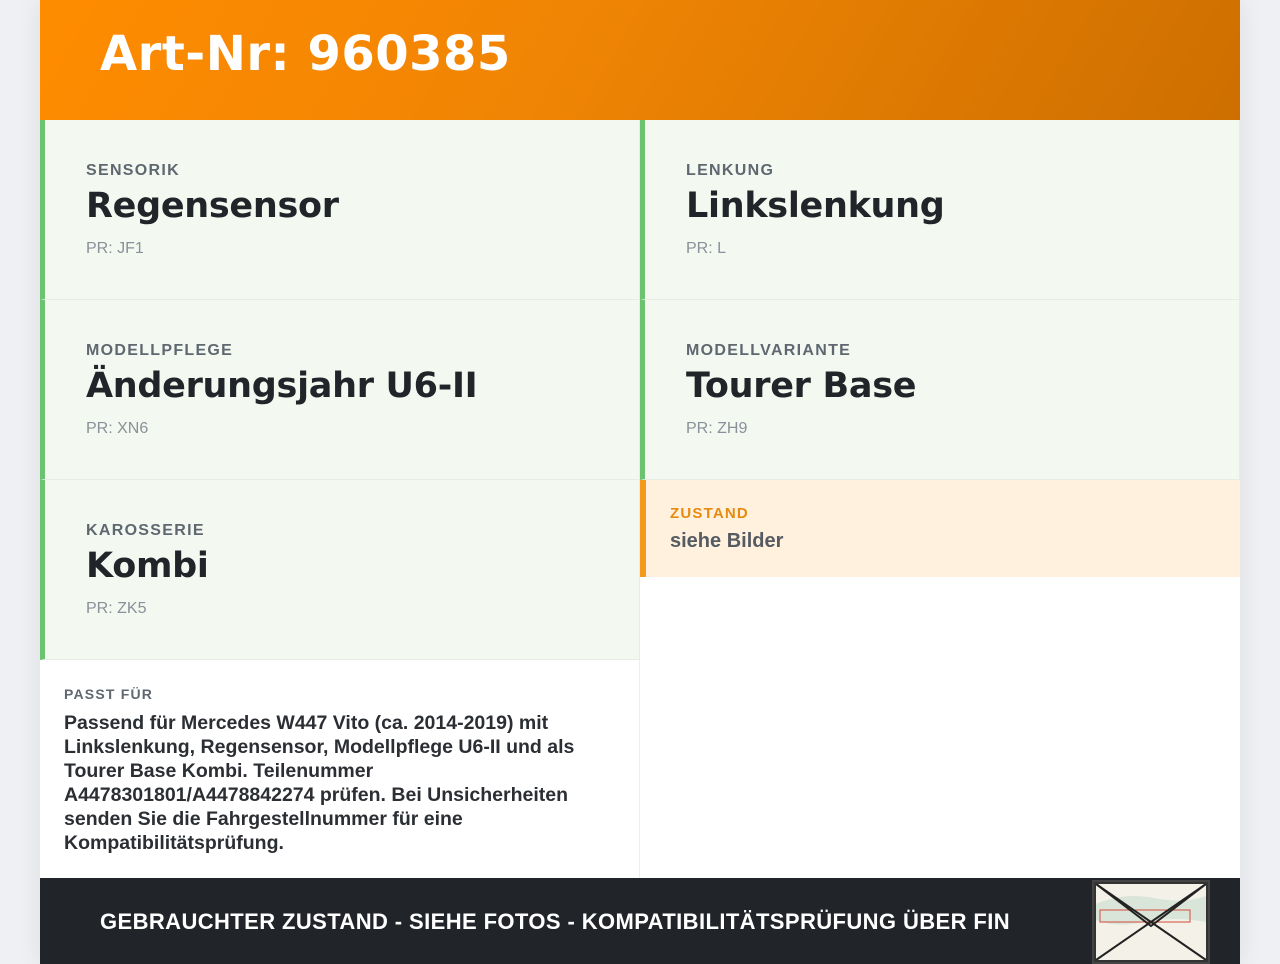 The image size is (1280, 964). I want to click on spec-card-lenkung: LENKUNG Linkslenkung PR: L, so click(940, 210).